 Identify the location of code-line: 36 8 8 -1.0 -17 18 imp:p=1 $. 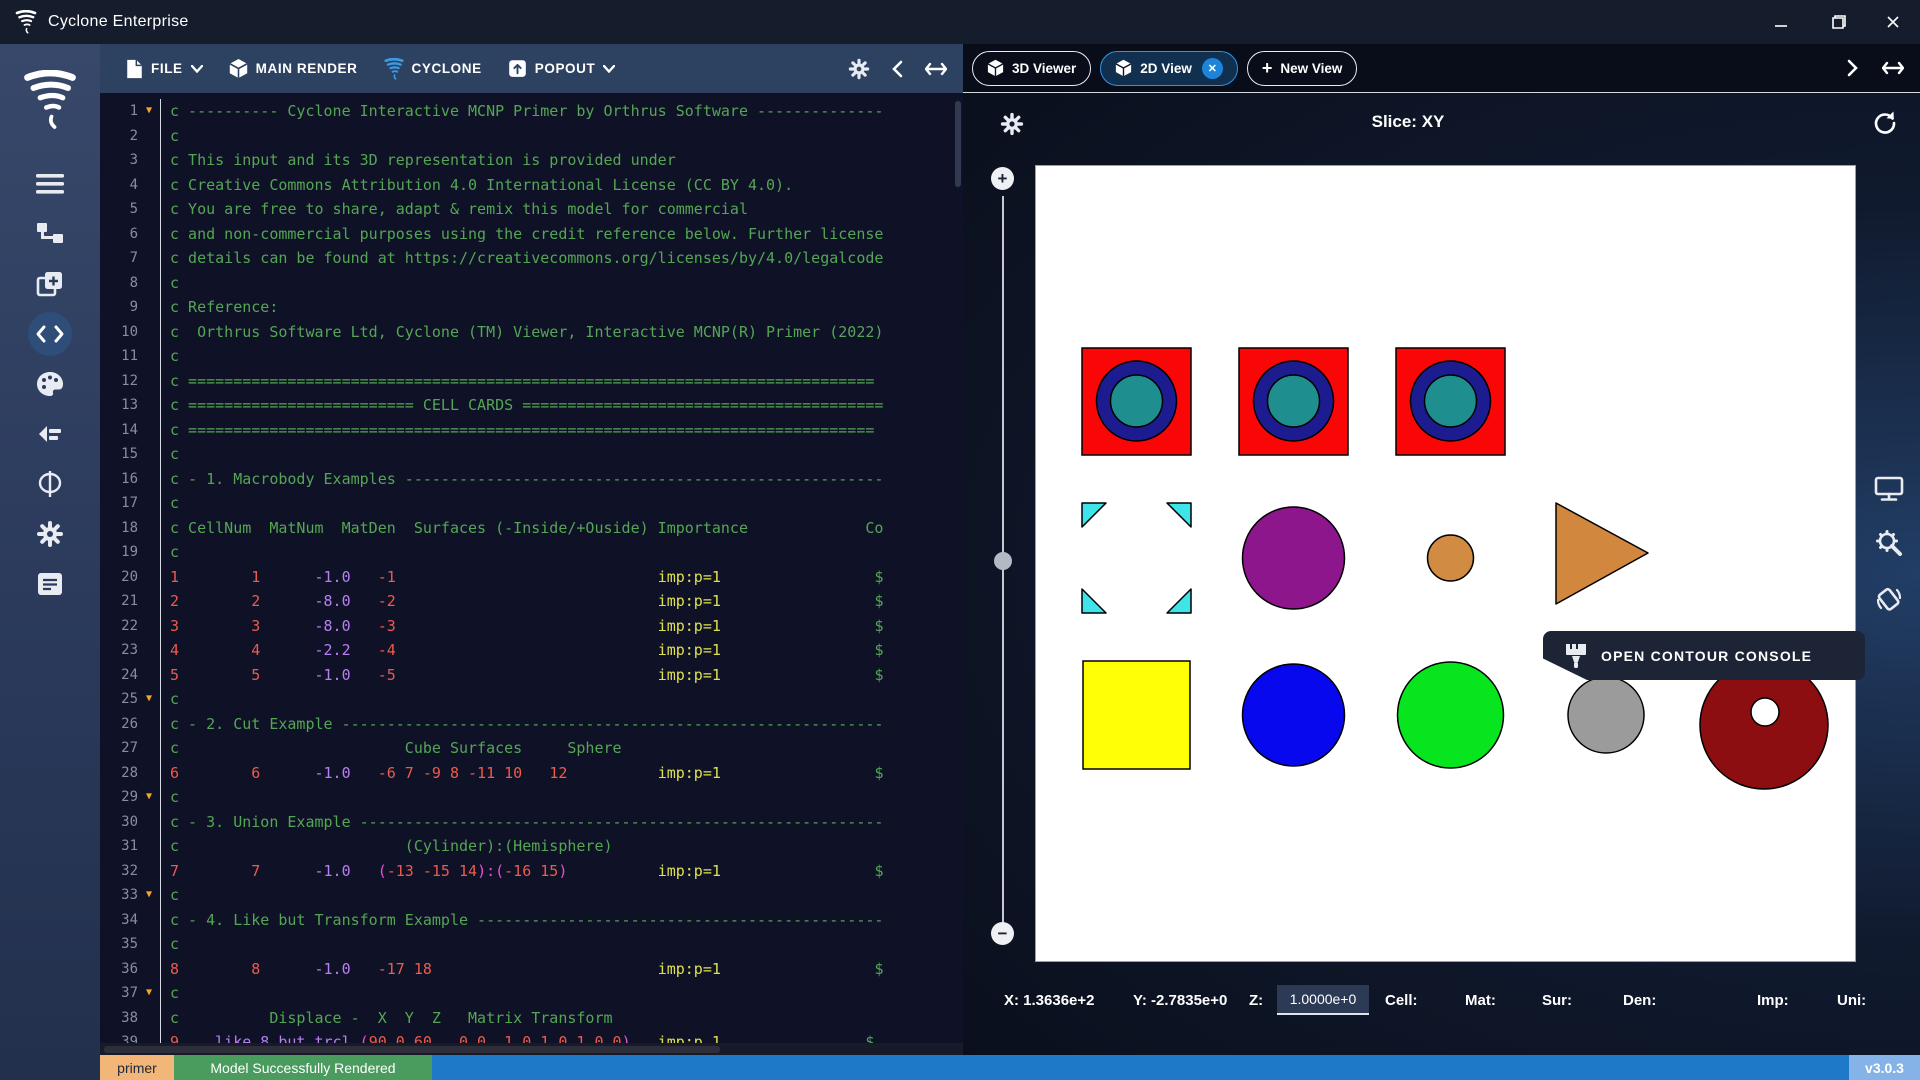
(531, 968).